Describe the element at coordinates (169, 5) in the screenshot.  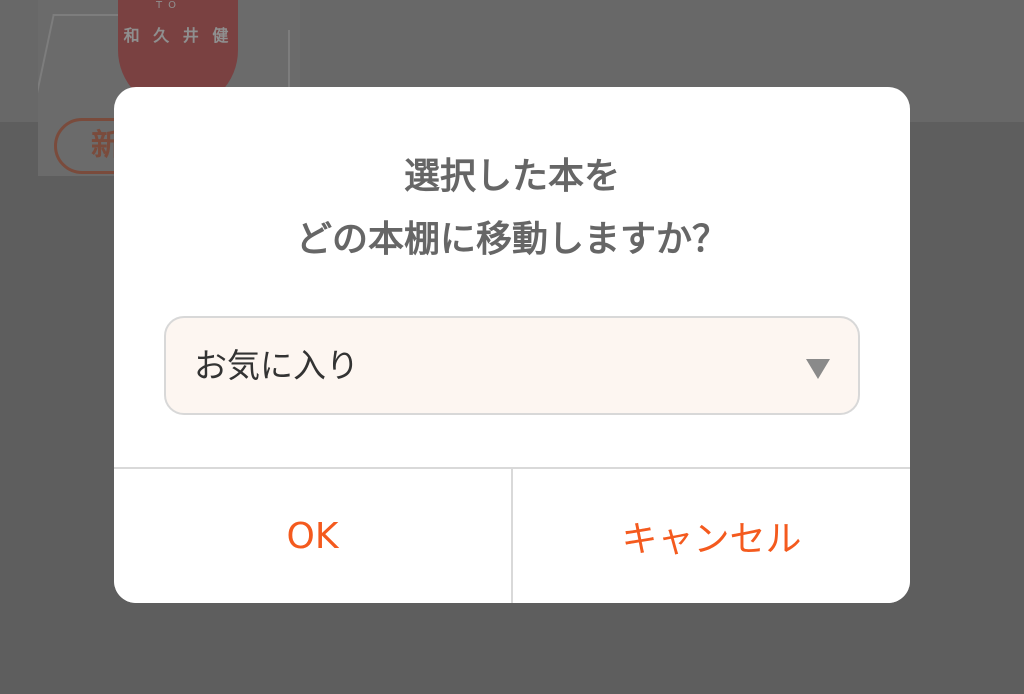
I see `cover-small-text: TO` at that location.